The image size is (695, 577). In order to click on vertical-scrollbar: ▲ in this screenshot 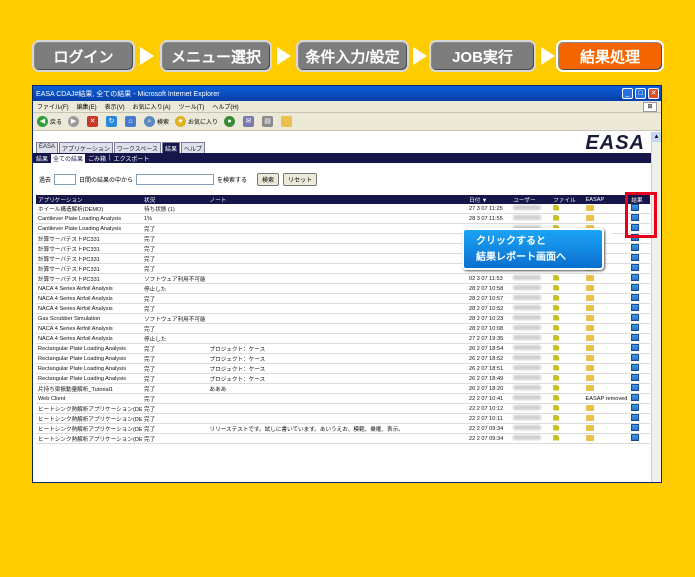, I will do `click(656, 307)`.